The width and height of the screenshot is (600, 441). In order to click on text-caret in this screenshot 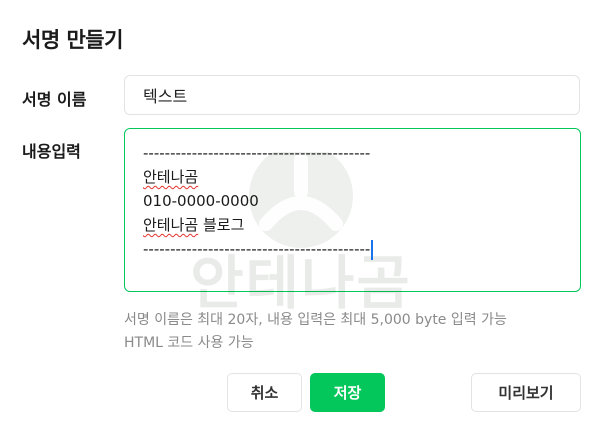, I will do `click(372, 249)`.